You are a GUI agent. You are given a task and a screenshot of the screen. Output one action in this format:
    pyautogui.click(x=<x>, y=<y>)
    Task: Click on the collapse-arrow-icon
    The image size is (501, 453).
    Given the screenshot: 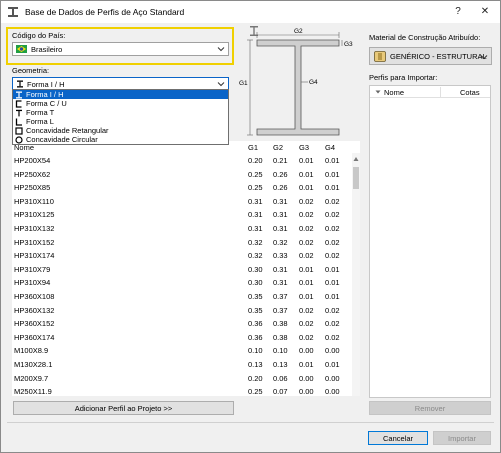 What is the action you would take?
    pyautogui.click(x=378, y=92)
    